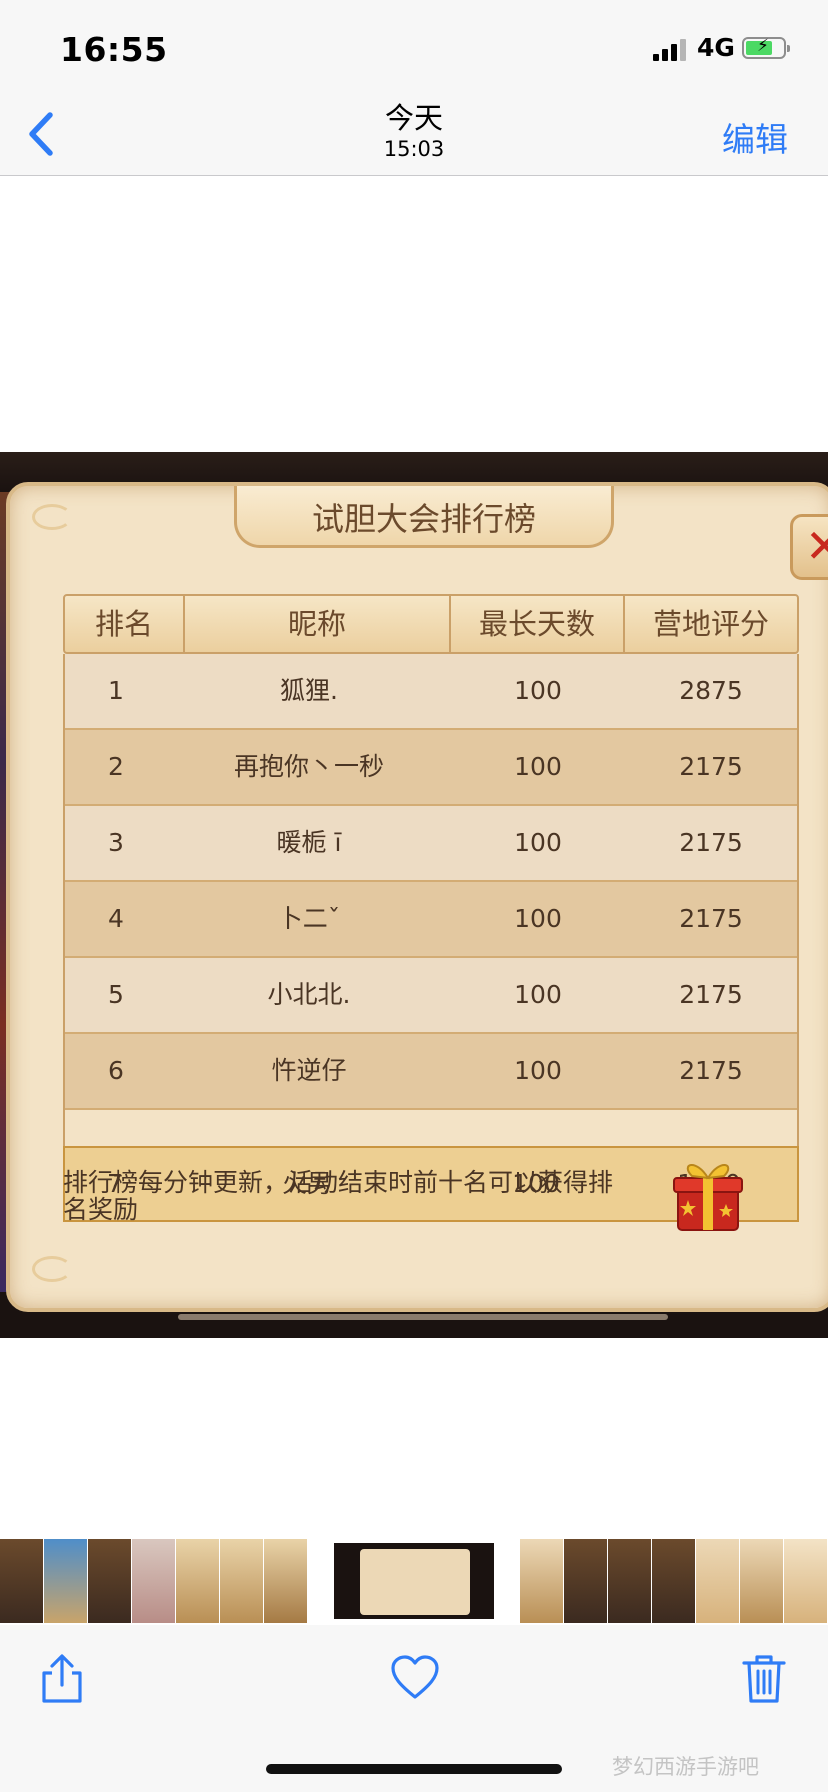 Image resolution: width=828 pixels, height=1792 pixels. What do you see at coordinates (116, 842) in the screenshot?
I see `rank-cell: 3` at bounding box center [116, 842].